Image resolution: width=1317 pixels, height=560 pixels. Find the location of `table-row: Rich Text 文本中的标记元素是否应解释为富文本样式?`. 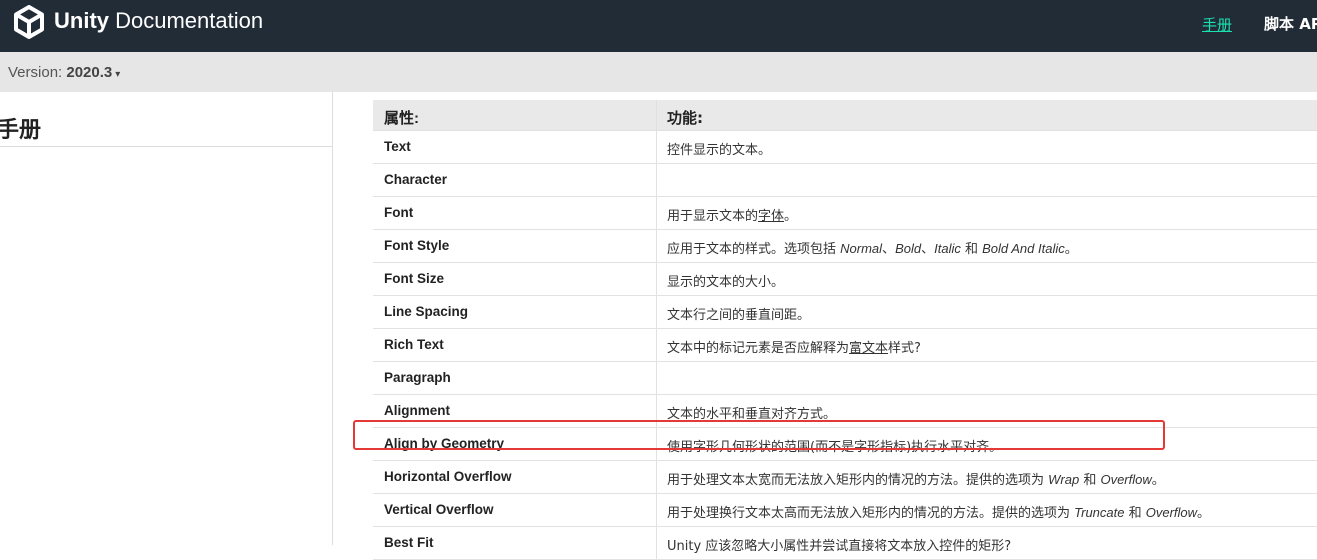

table-row: Rich Text 文本中的标记元素是否应解释为富文本样式? is located at coordinates (845, 345).